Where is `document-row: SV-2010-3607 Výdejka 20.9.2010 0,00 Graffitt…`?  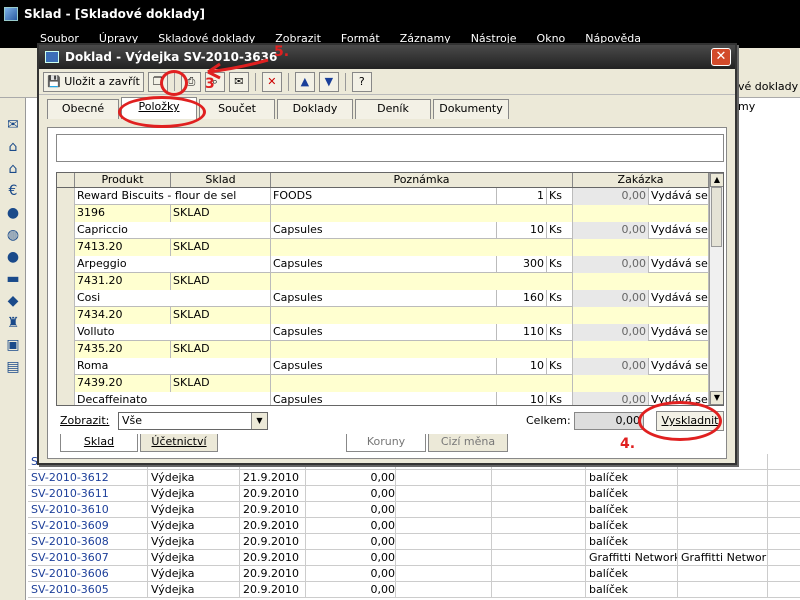 document-row: SV-2010-3607 Výdejka 20.9.2010 0,00 Graffitt… is located at coordinates (414, 558).